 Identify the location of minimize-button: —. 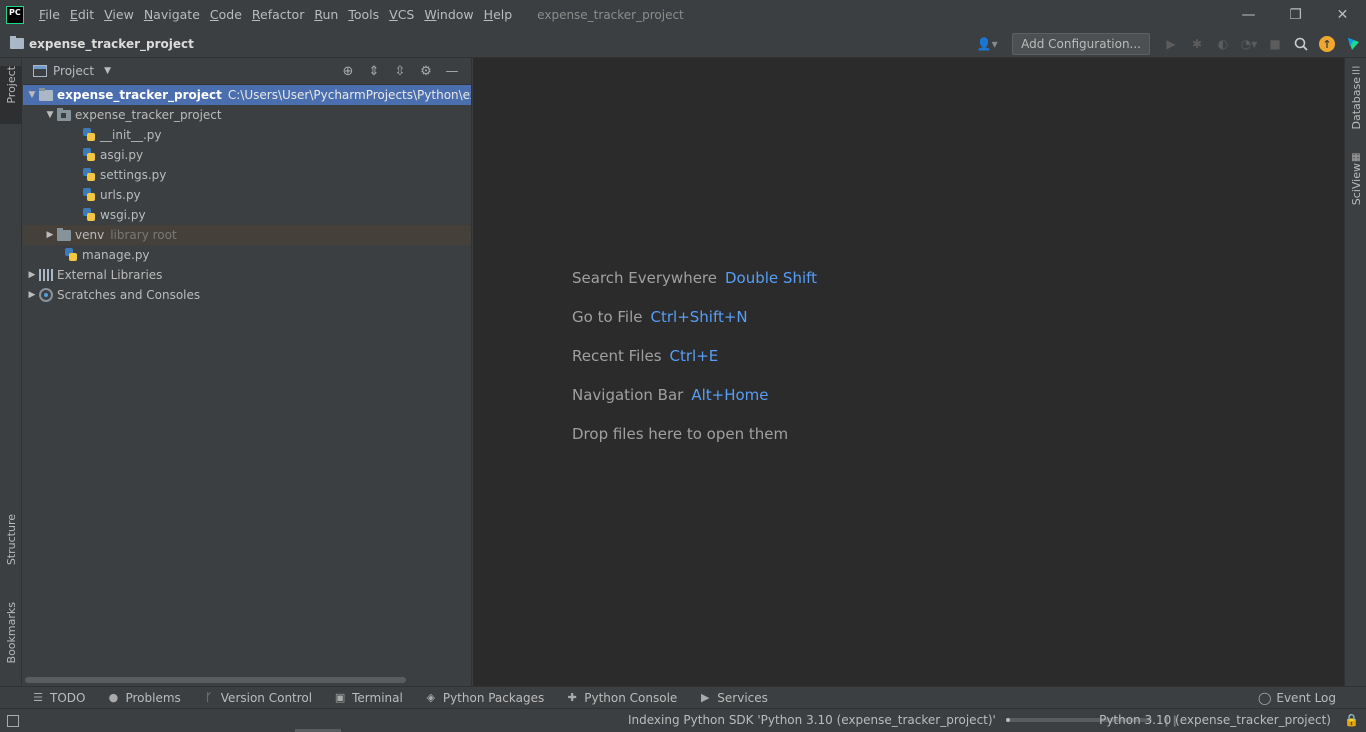
(1248, 15).